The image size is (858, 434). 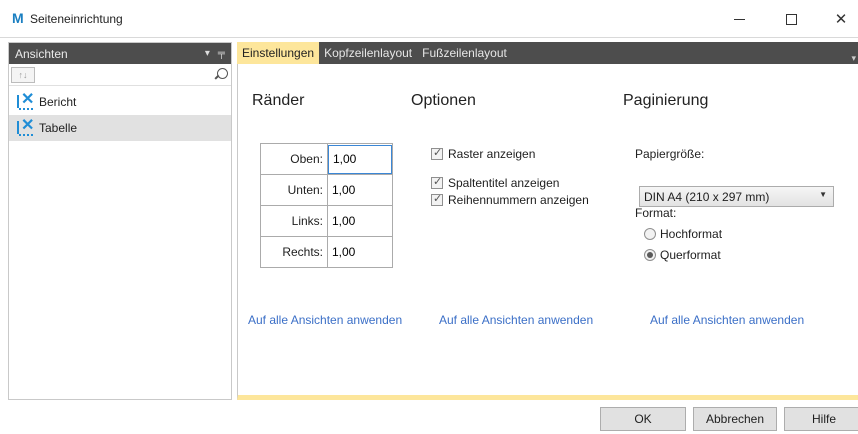 What do you see at coordinates (841, 19) in the screenshot?
I see `close-icon: ✕` at bounding box center [841, 19].